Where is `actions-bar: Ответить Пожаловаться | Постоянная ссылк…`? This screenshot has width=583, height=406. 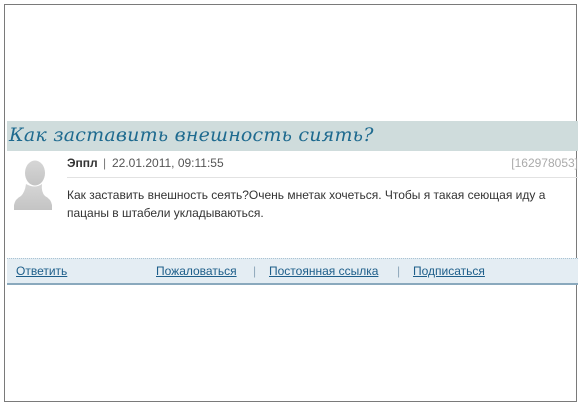
actions-bar: Ответить Пожаловаться | Постоянная ссылк… is located at coordinates (292, 271).